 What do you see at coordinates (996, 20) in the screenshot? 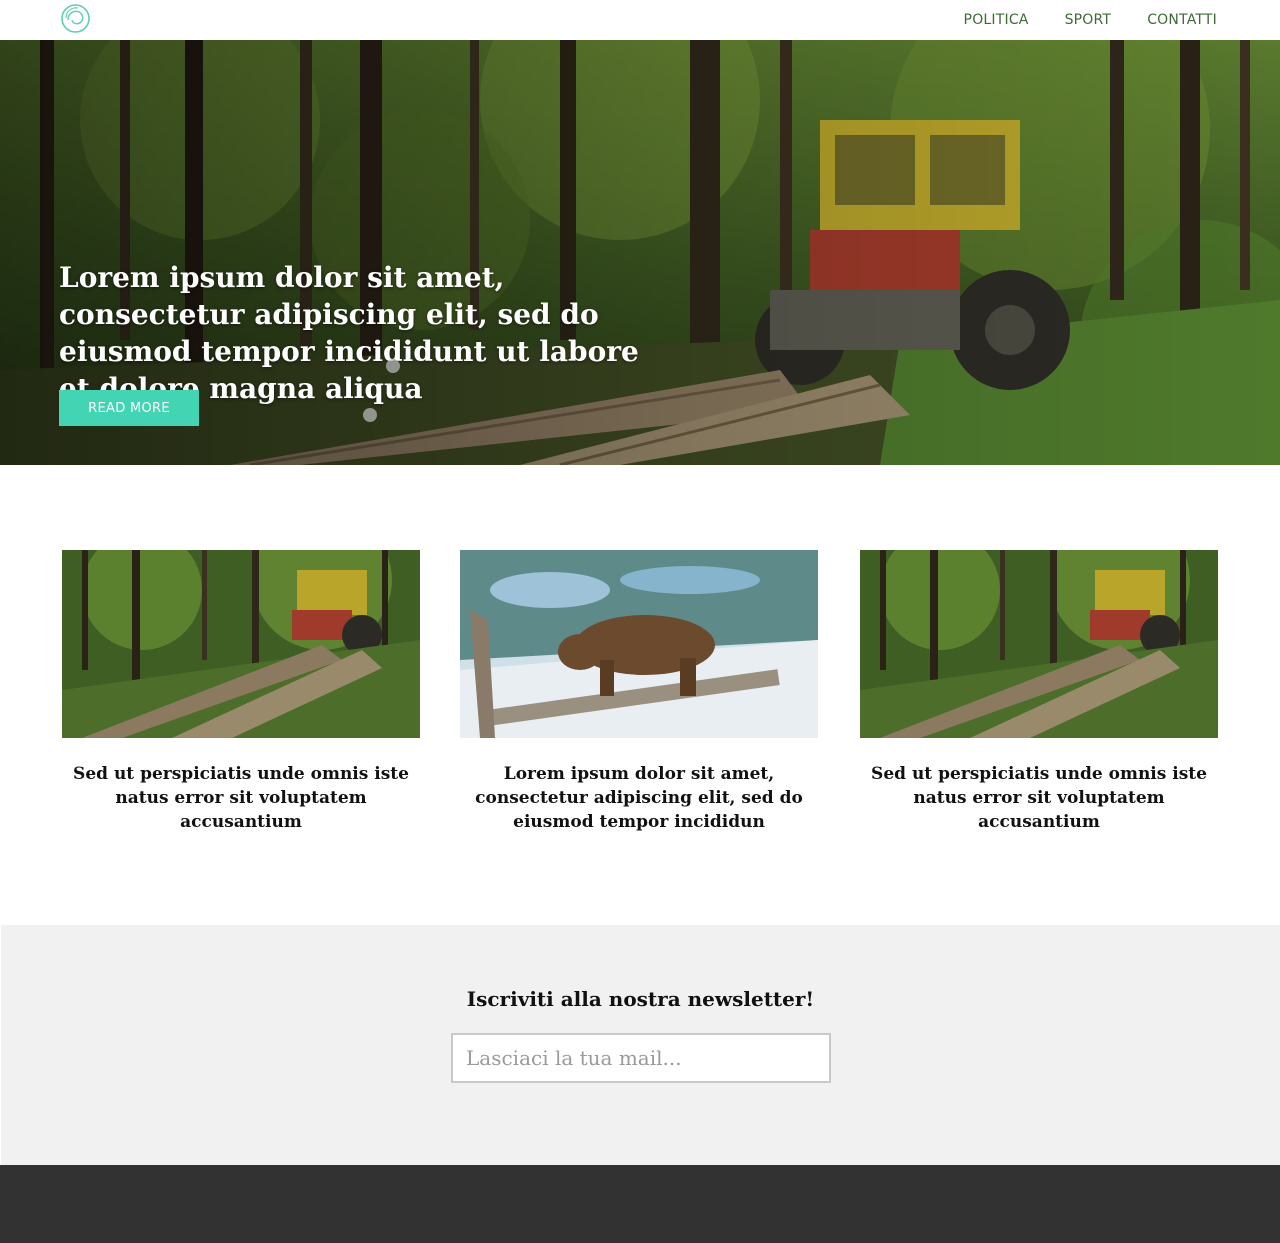
I see `nav-item-politica: POLITICA` at bounding box center [996, 20].